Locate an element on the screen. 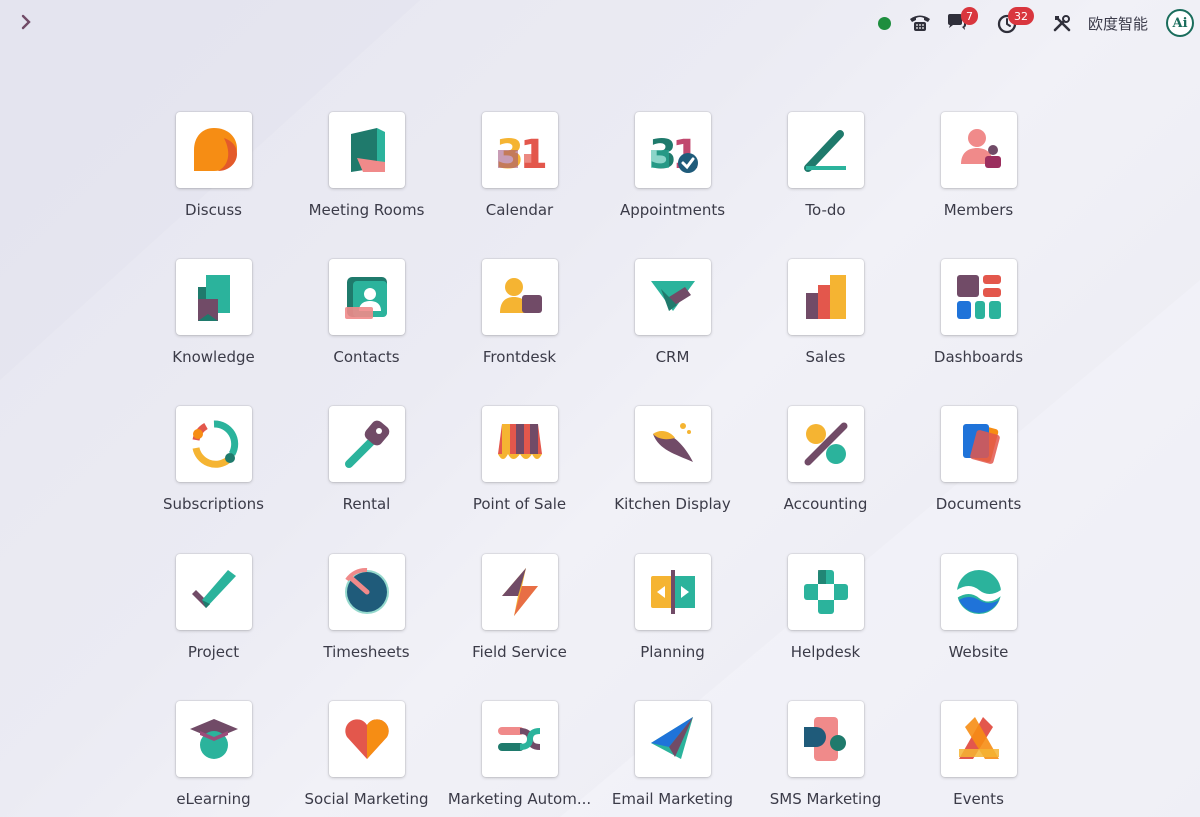  app-point-of-sale: Point of Sale is located at coordinates (519, 479).